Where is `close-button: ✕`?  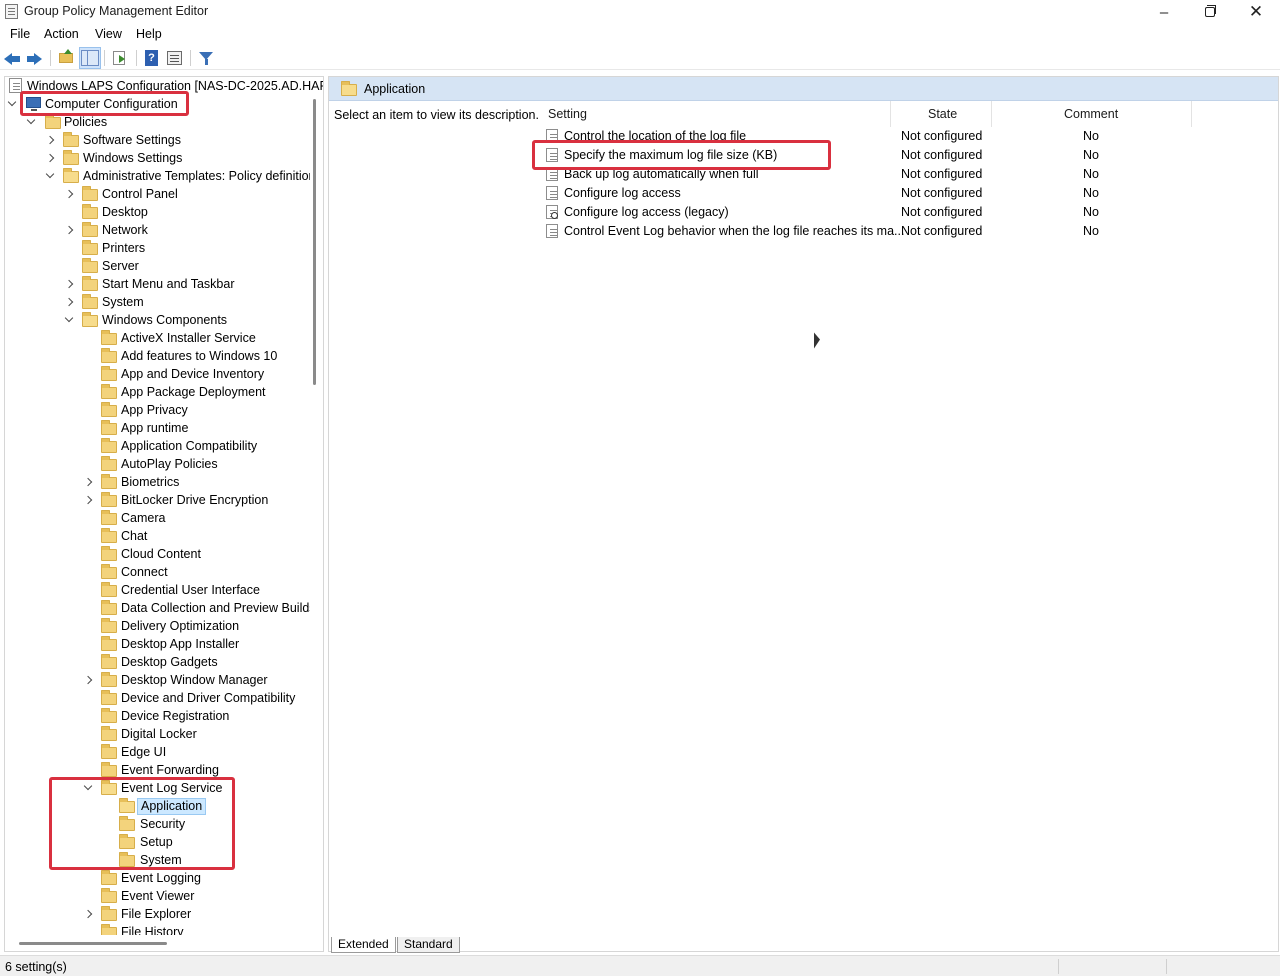 close-button: ✕ is located at coordinates (1256, 12).